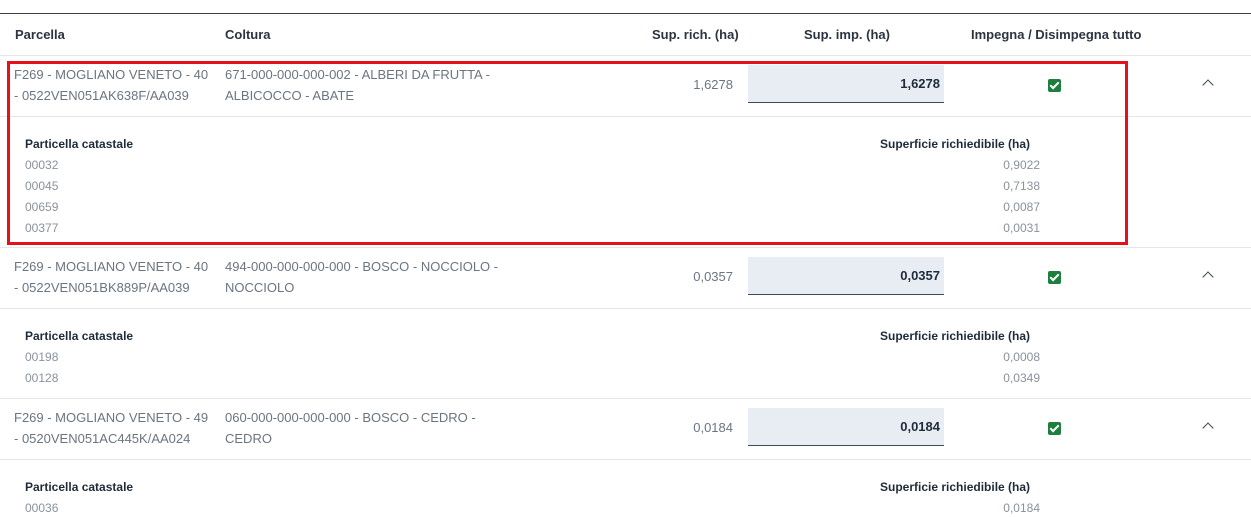  I want to click on sup-imp-input: 0,0357, so click(846, 276).